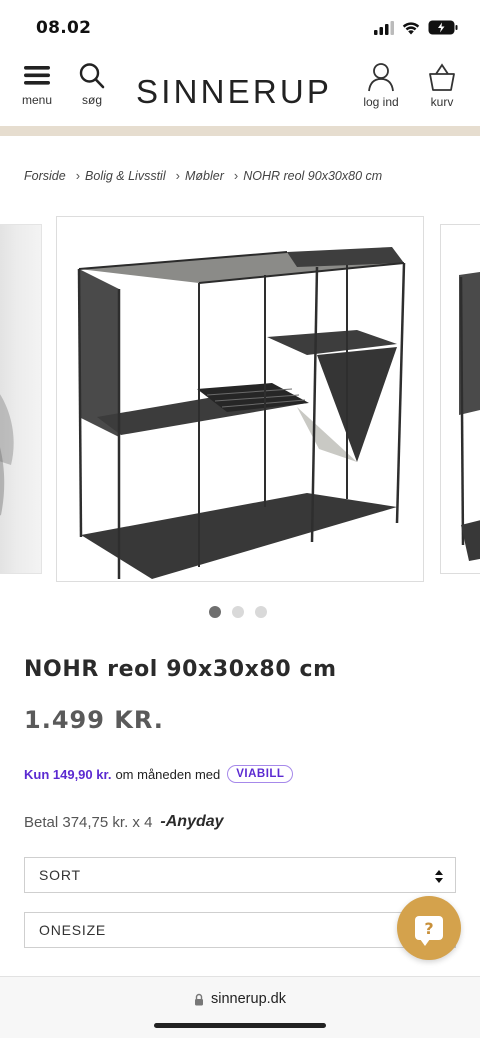 The width and height of the screenshot is (480, 1038). What do you see at coordinates (411, 27) in the screenshot?
I see `wifi-icon` at bounding box center [411, 27].